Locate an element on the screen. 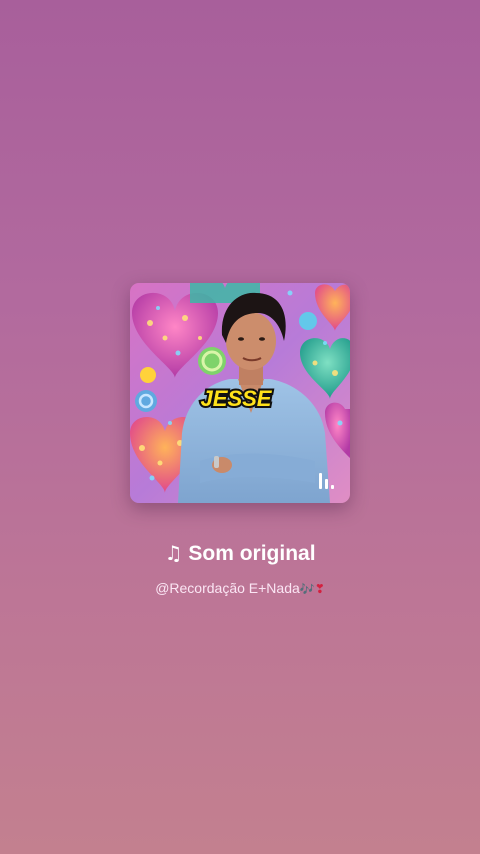 The width and height of the screenshot is (480, 854). sound-title: ♫ Som original is located at coordinates (240, 553).